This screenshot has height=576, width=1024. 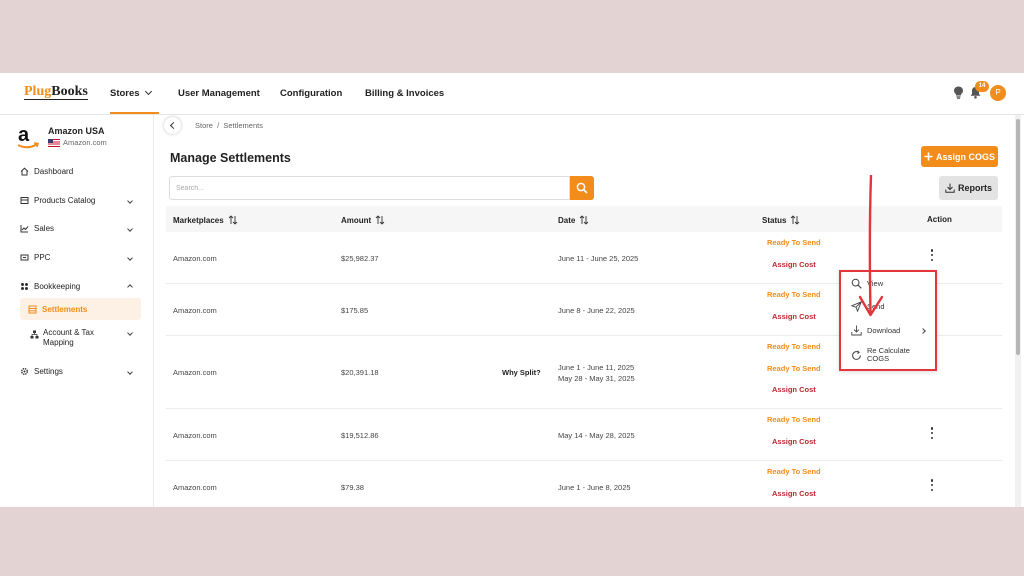 What do you see at coordinates (573, 220) in the screenshot?
I see `column-date: Date` at bounding box center [573, 220].